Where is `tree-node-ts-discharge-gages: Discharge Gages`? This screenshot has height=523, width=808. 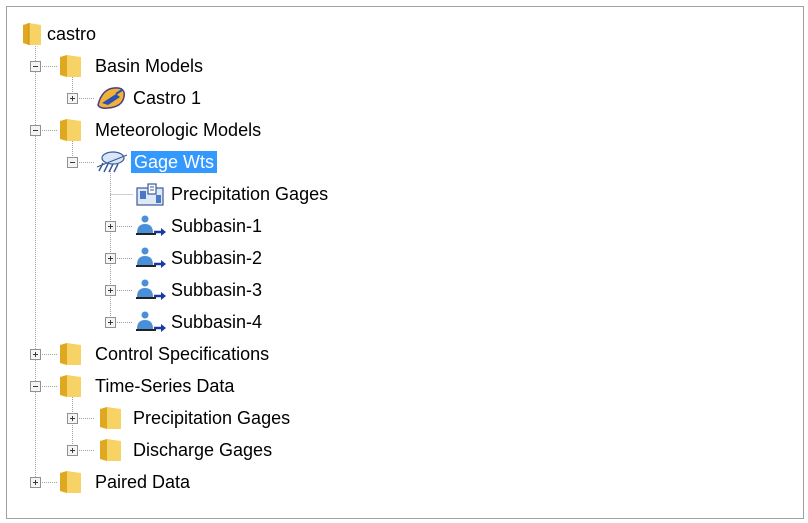 tree-node-ts-discharge-gages: Discharge Gages is located at coordinates (184, 450).